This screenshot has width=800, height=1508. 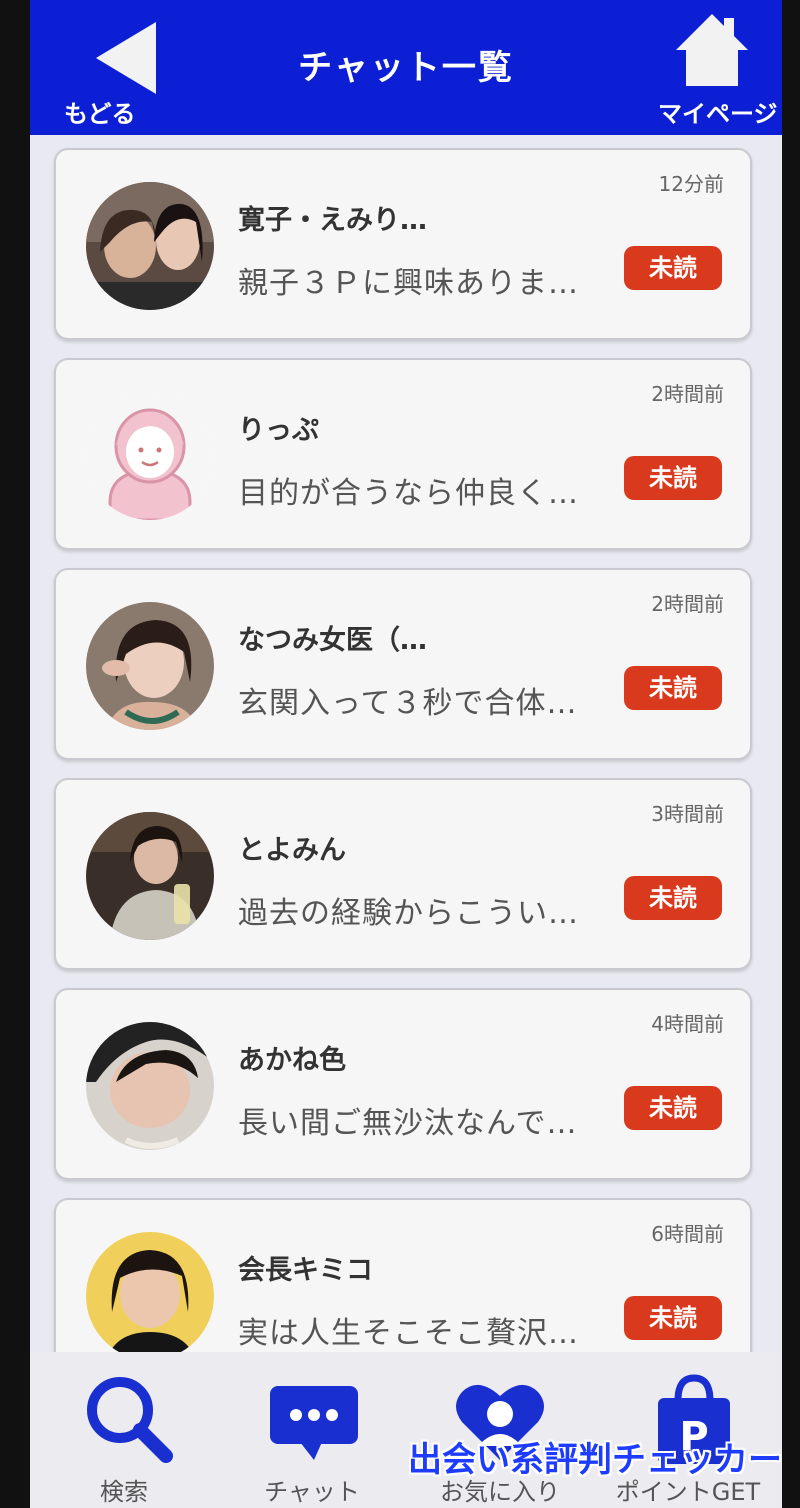 What do you see at coordinates (687, 1024) in the screenshot?
I see `chat-time: 4時間前` at bounding box center [687, 1024].